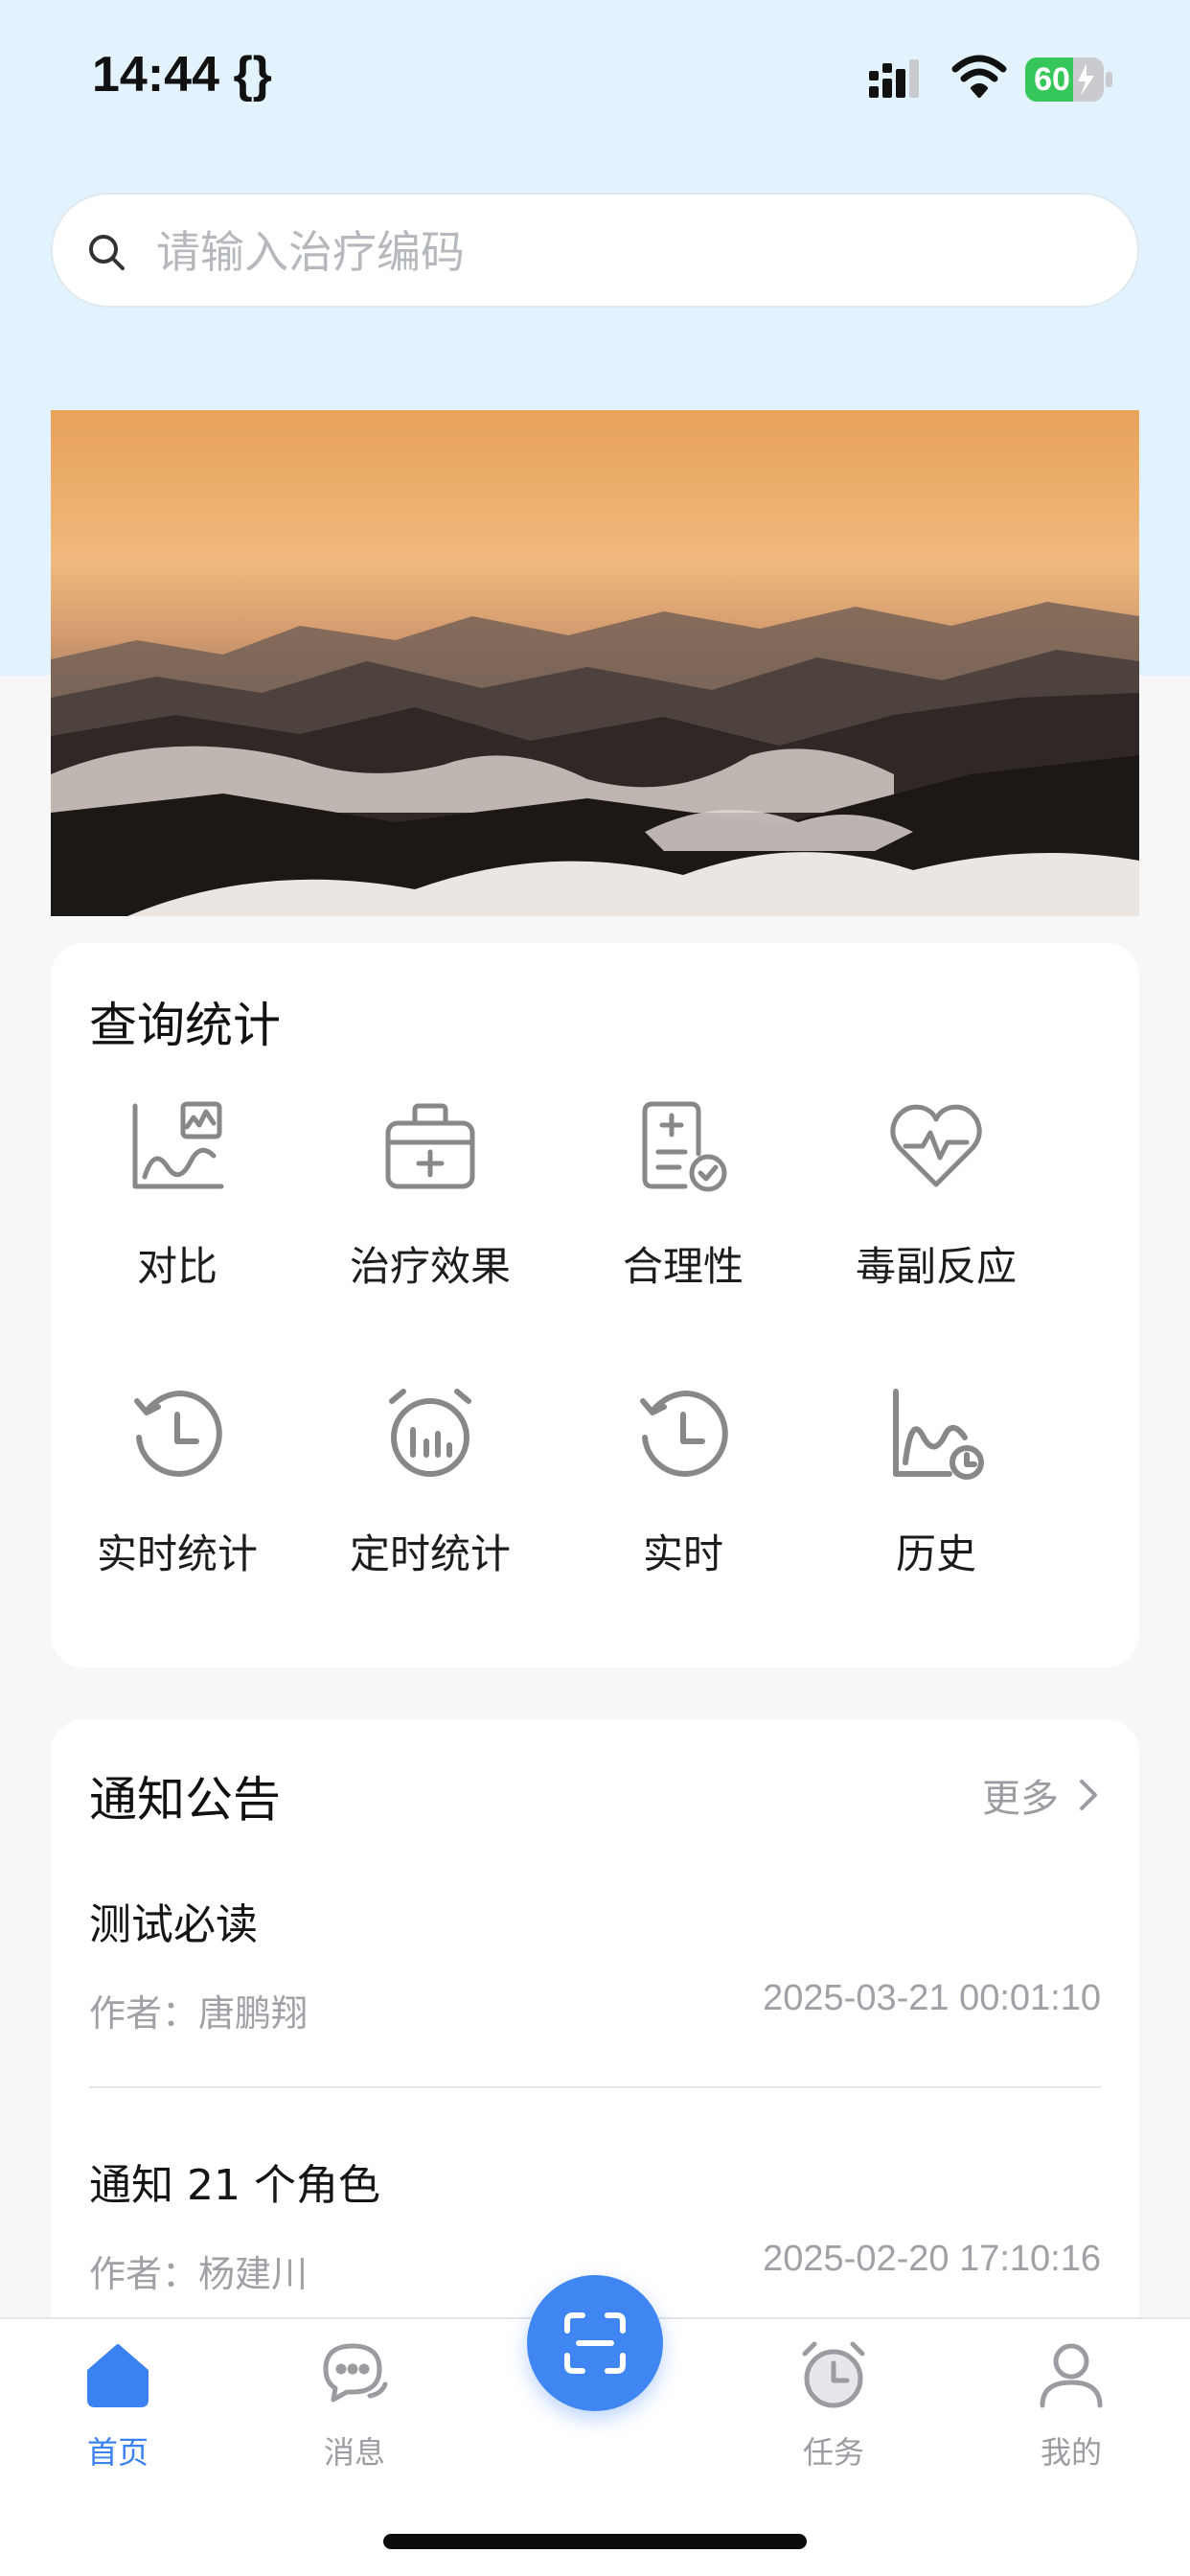 This screenshot has height=2576, width=1190. I want to click on tab-label: 任务, so click(833, 2452).